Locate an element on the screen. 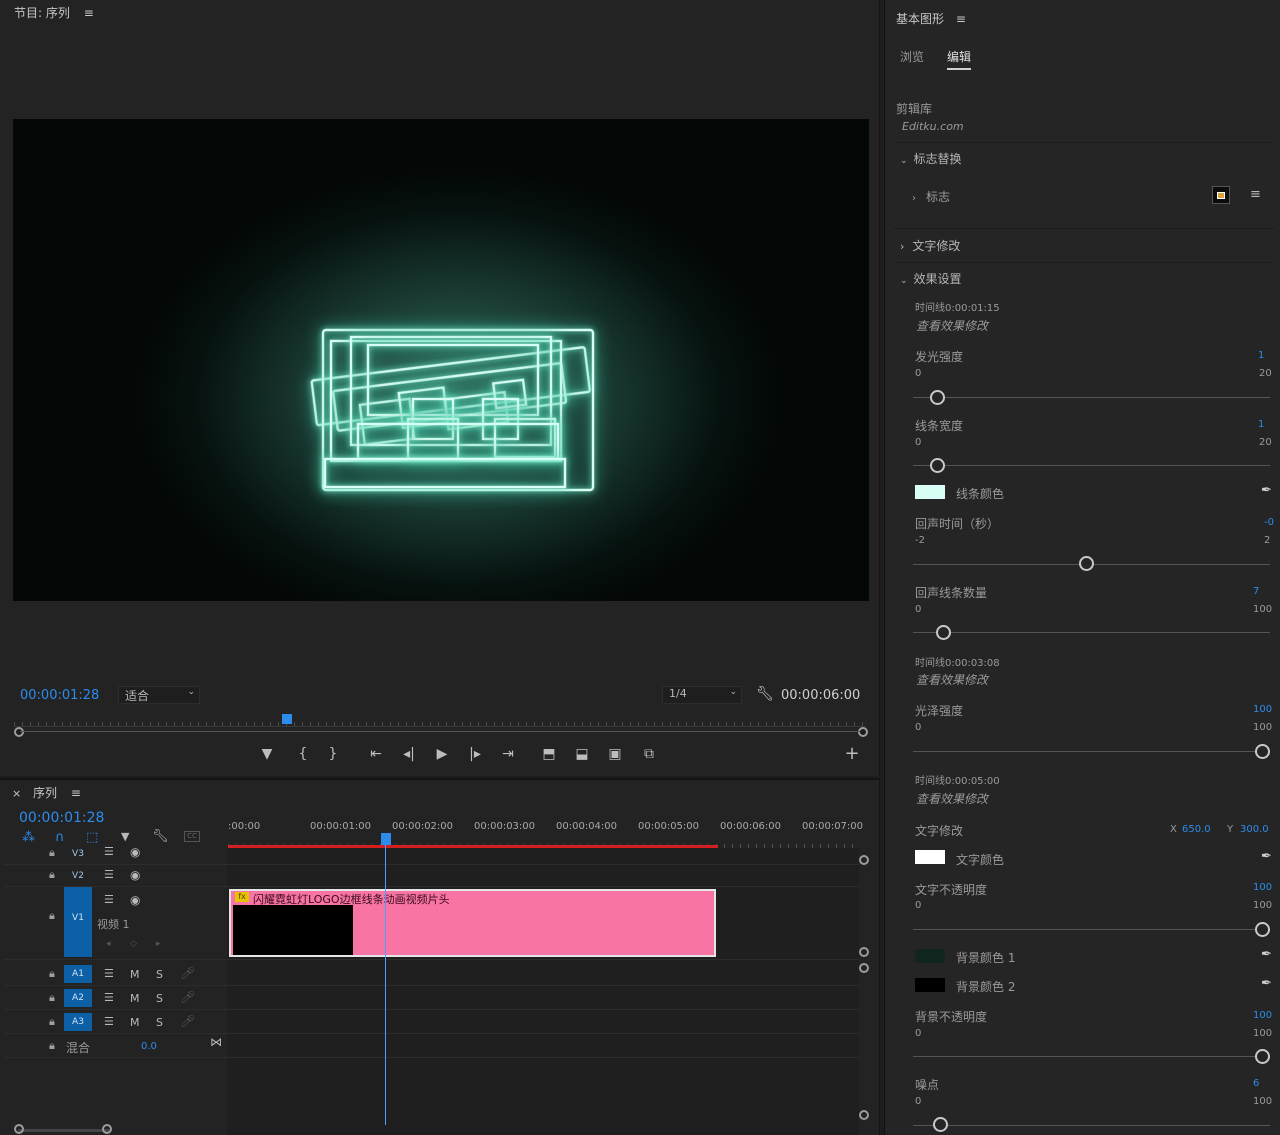  audio-scroll-handle-top is located at coordinates (864, 968).